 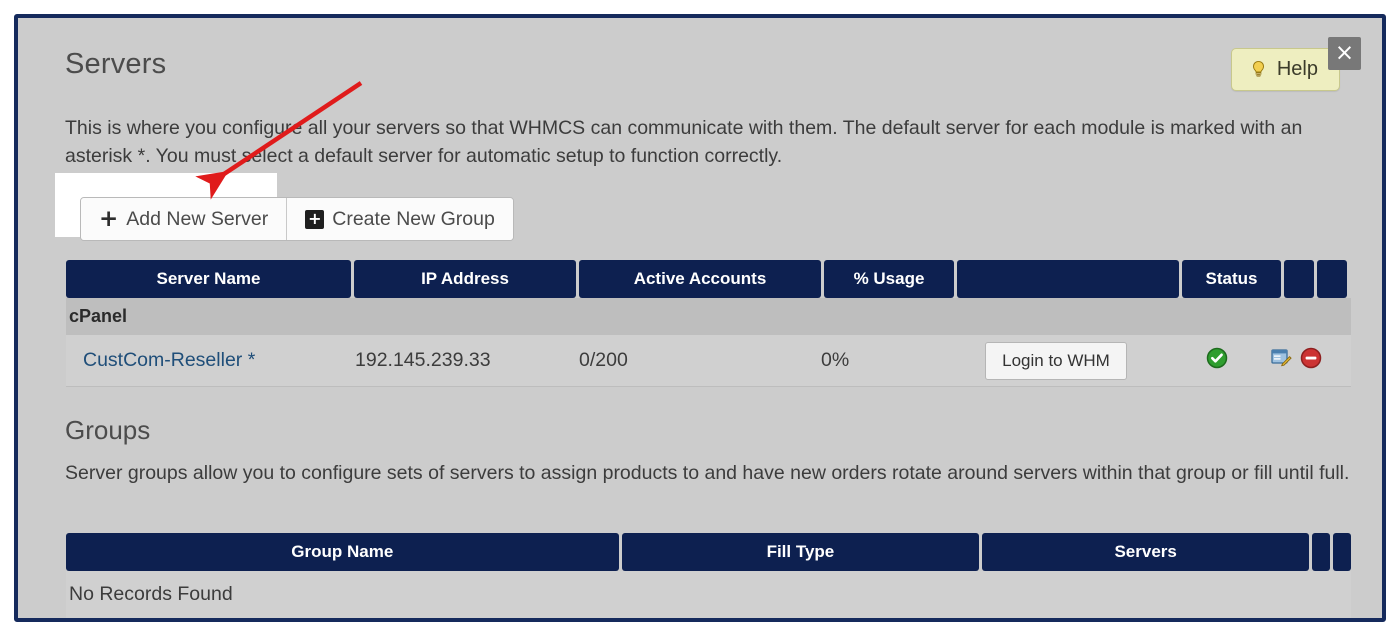 I want to click on column-header-group-name: Group Name, so click(x=342, y=552).